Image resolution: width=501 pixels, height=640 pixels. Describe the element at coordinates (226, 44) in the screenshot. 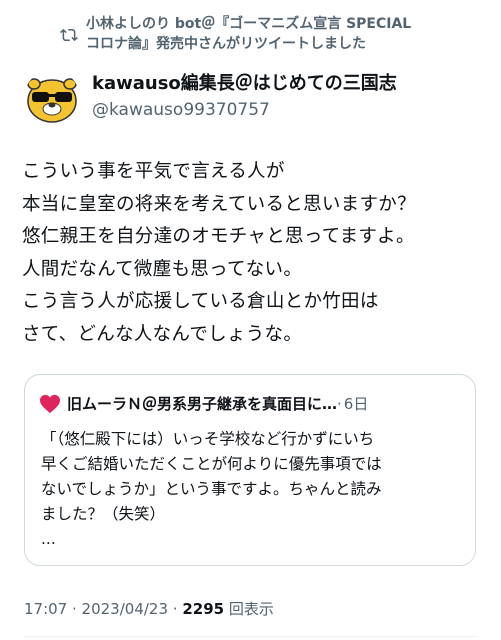

I see `retweet-line-2: コロナ論』発売中さんがリツイートしました` at that location.